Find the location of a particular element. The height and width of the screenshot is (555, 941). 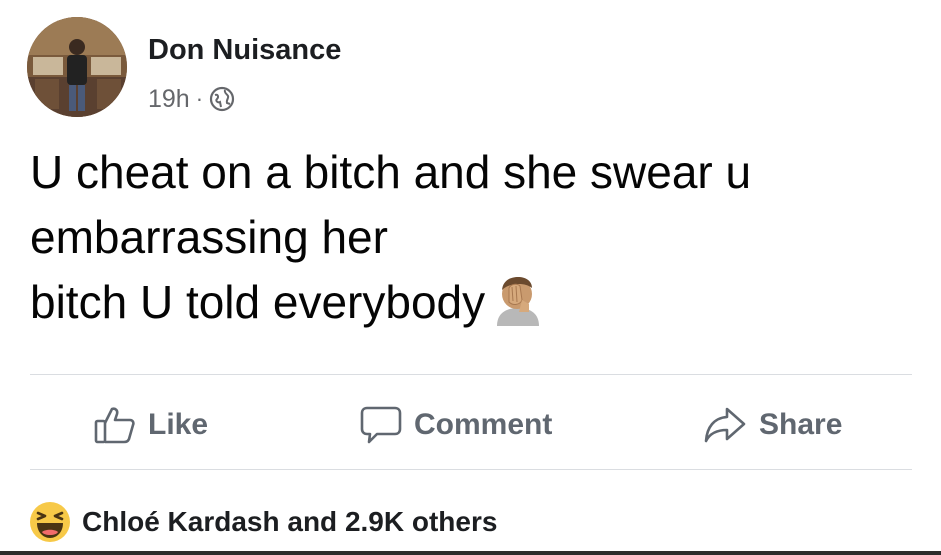

like-button: Like is located at coordinates (151, 425).